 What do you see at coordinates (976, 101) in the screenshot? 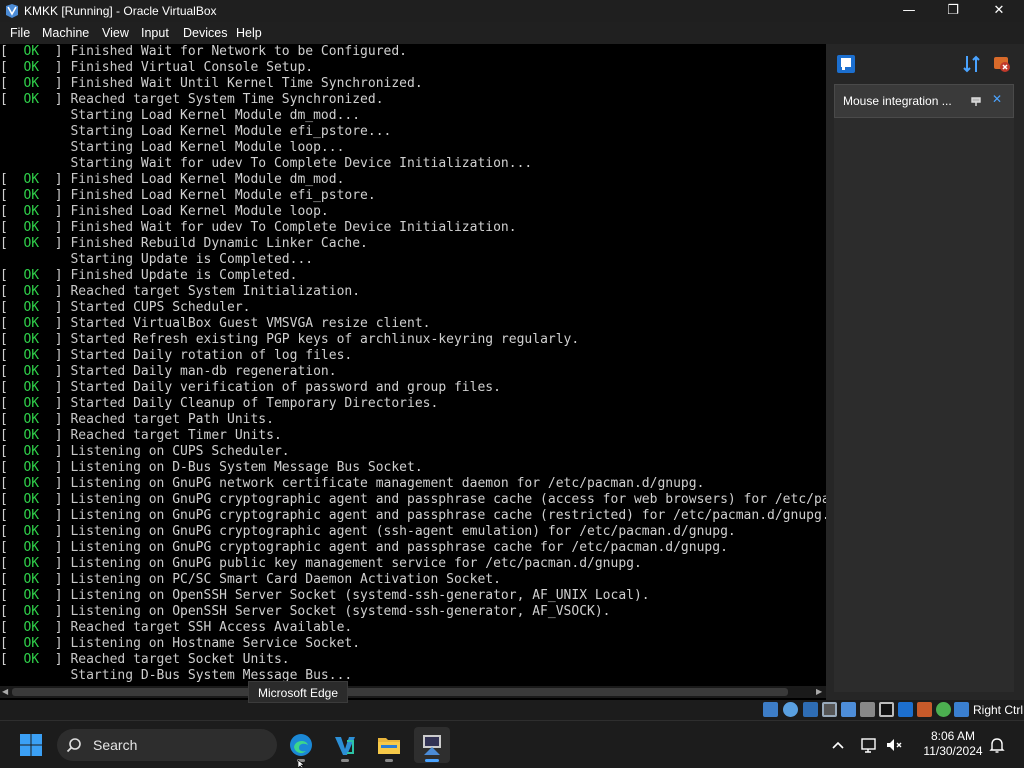
I see `pin-icon` at bounding box center [976, 101].